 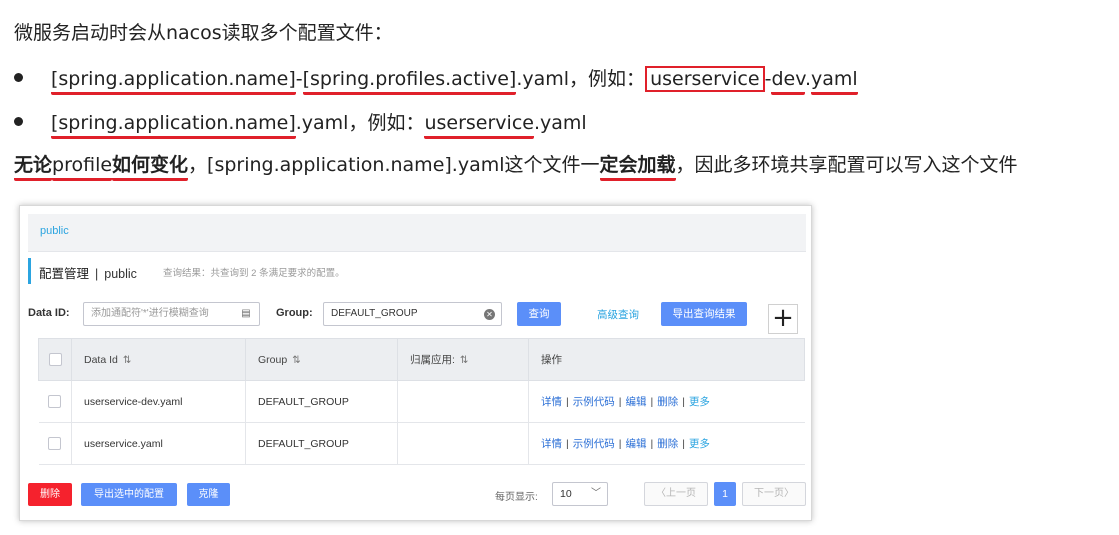 What do you see at coordinates (774, 494) in the screenshot?
I see `next-page-button: 下一页〉` at bounding box center [774, 494].